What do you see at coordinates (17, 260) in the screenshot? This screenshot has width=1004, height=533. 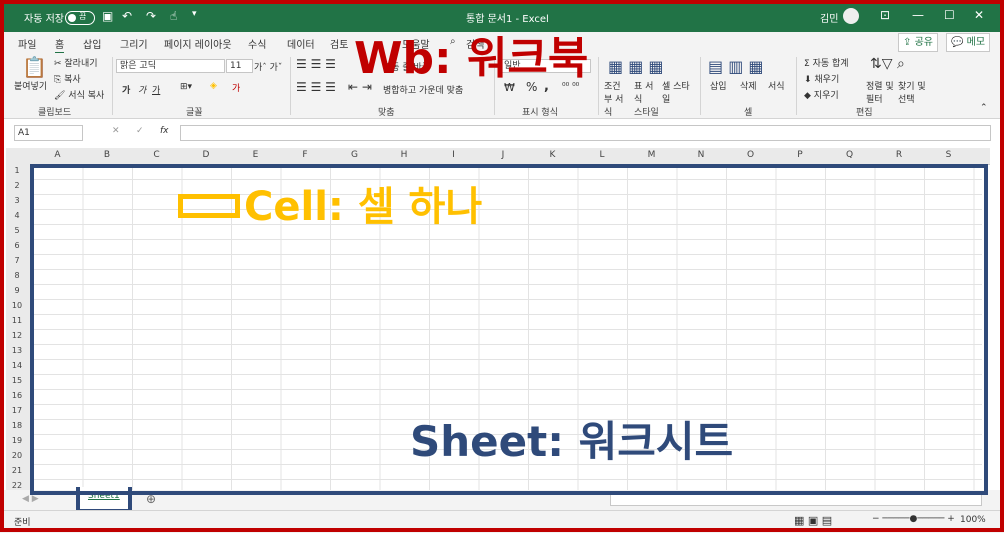 I see `row-header-7: 7` at bounding box center [17, 260].